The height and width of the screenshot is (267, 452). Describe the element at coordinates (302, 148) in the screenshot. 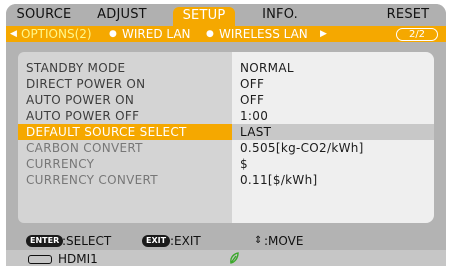

I see `row-value: 0.505[kg-CO2/kWh]` at that location.